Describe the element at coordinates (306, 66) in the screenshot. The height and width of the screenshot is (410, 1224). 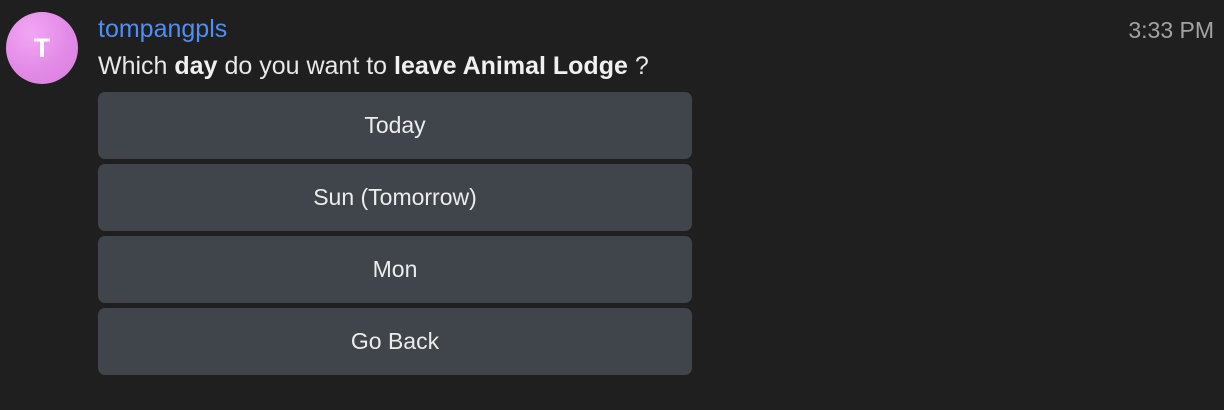
I see `message-text-part: do you want to` at that location.